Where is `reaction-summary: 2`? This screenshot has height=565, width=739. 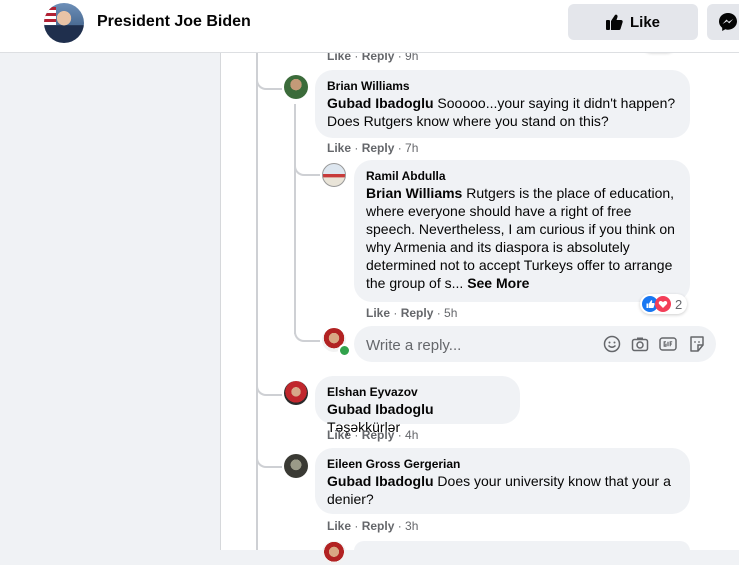
reaction-summary: 2 is located at coordinates (664, 304).